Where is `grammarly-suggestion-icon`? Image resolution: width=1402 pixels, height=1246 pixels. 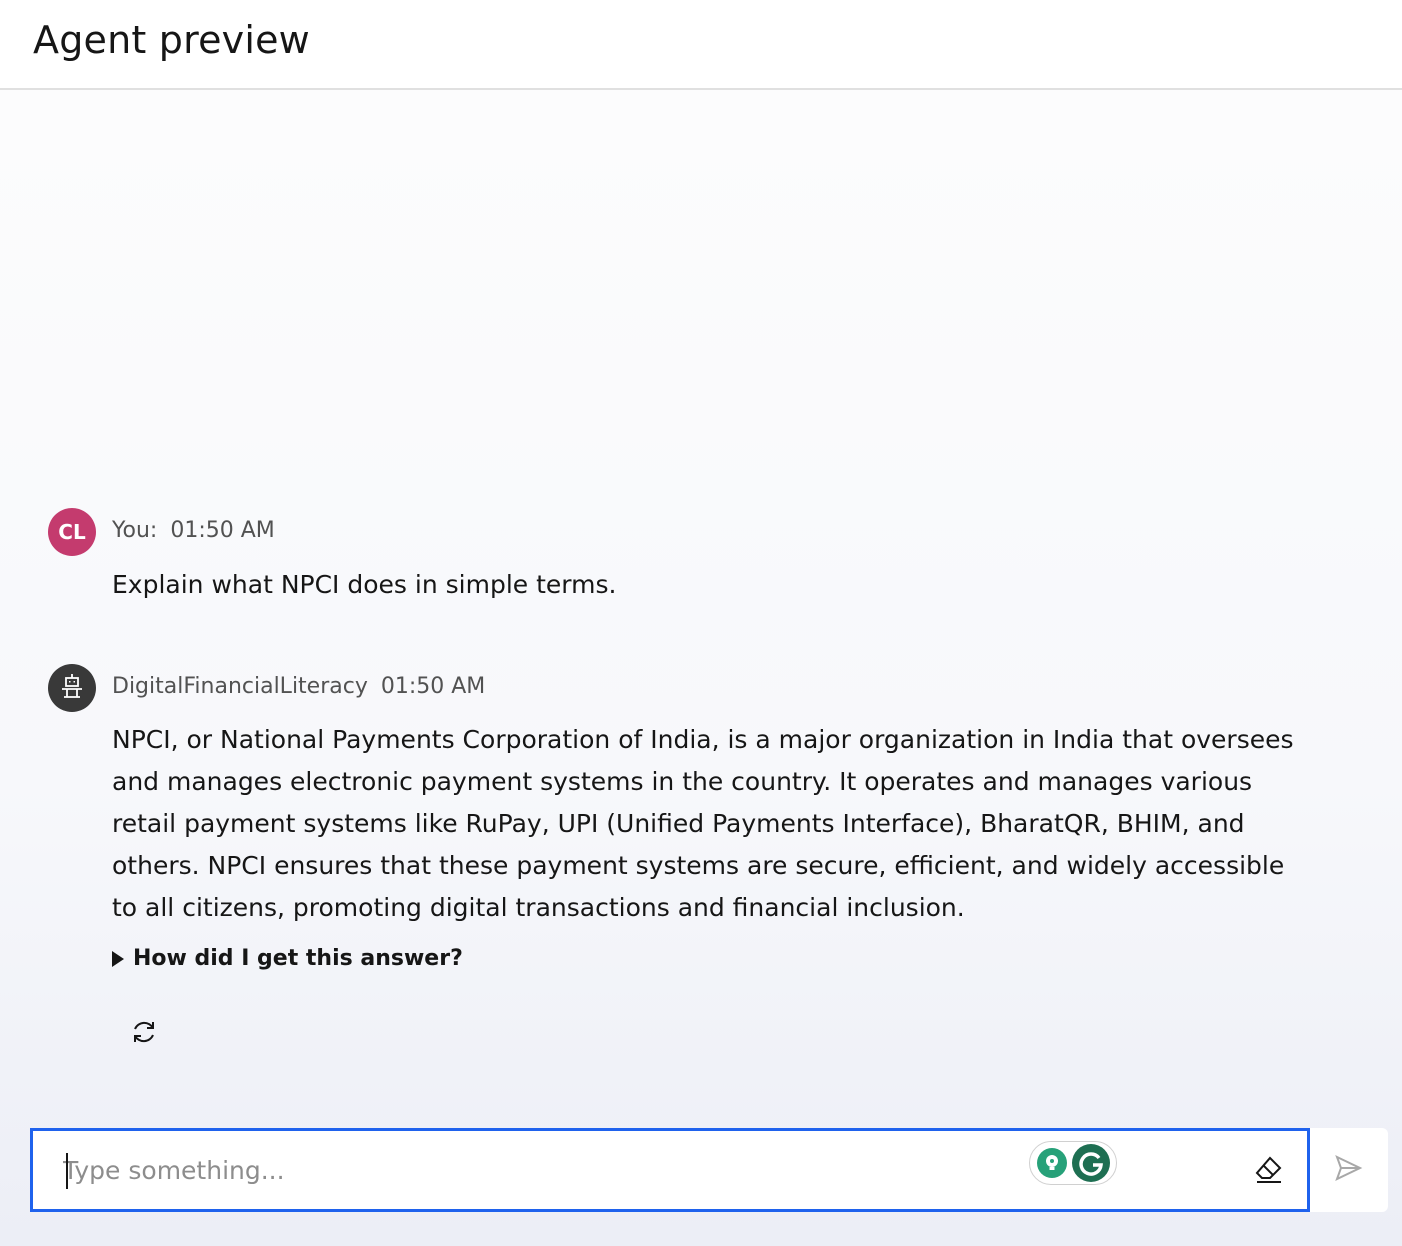
grammarly-suggestion-icon is located at coordinates (1051, 1163).